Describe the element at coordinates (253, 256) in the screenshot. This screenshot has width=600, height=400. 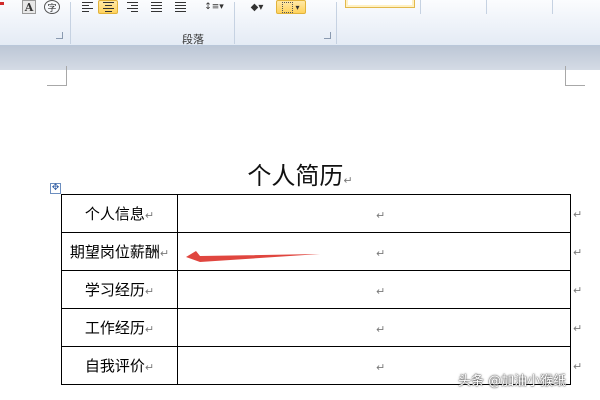
I see `annotation-arrow` at that location.